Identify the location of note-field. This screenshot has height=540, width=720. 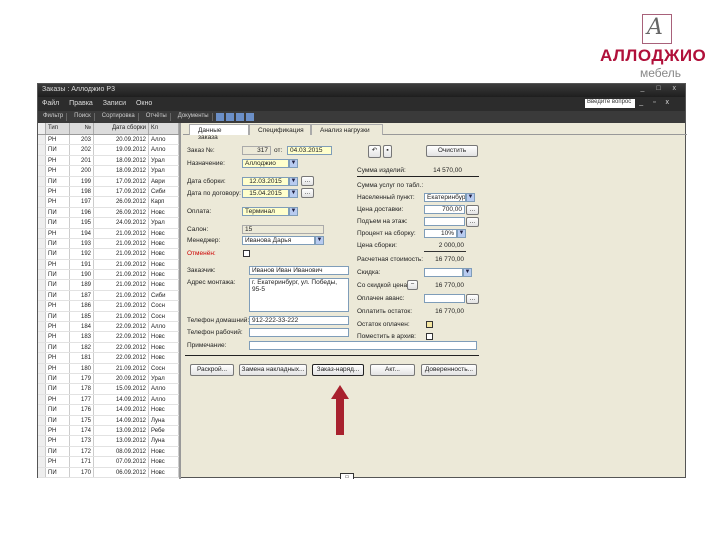
(363, 345).